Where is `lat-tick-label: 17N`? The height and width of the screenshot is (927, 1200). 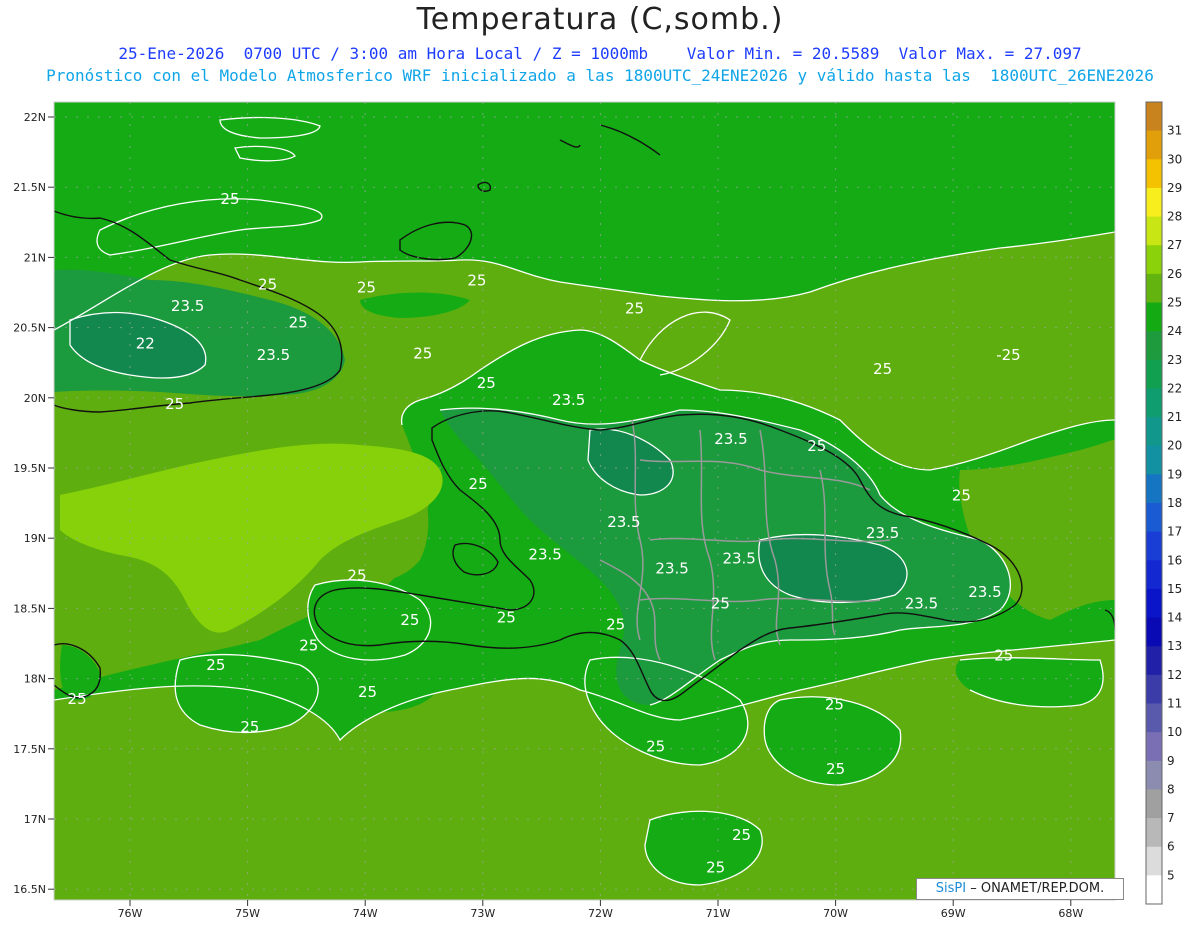 lat-tick-label: 17N is located at coordinates (35, 819).